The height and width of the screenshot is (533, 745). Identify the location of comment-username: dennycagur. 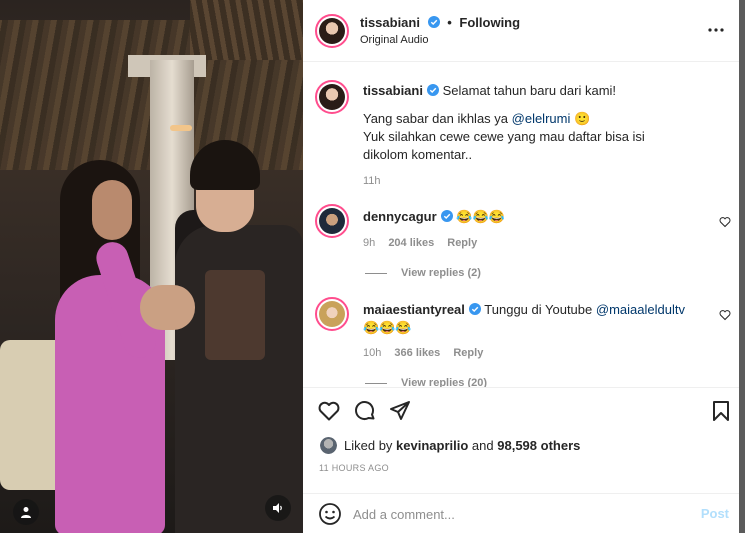
(400, 216).